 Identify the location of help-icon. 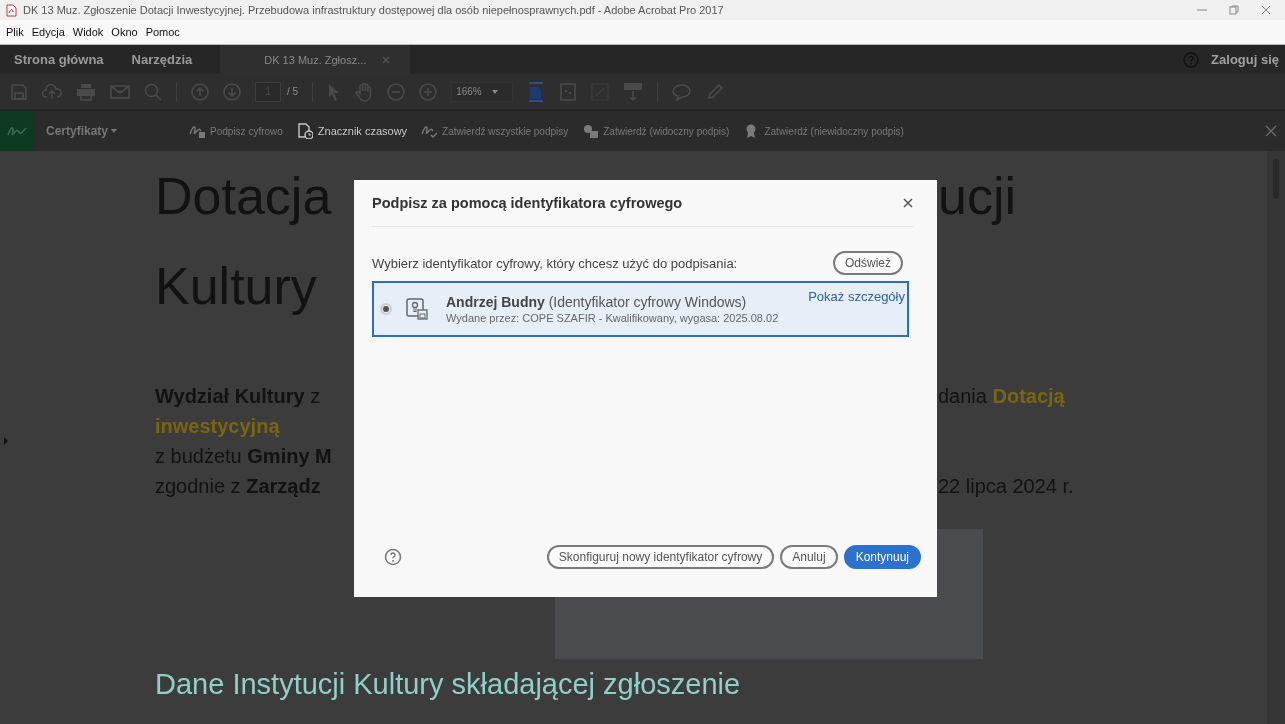
(393, 557).